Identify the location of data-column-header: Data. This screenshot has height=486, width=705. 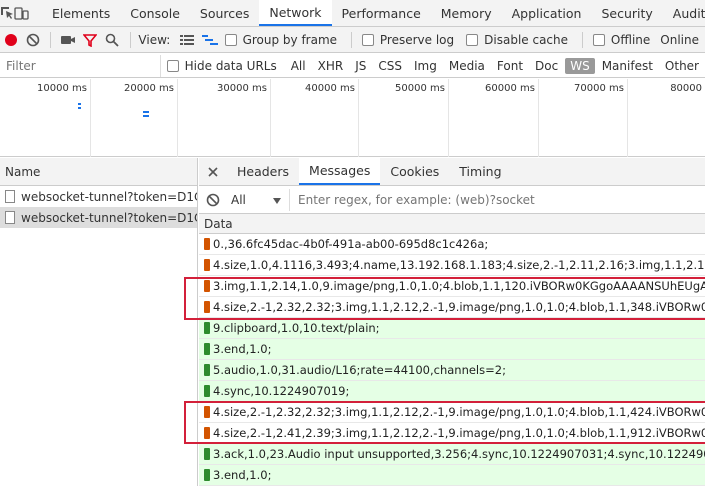
(452, 224).